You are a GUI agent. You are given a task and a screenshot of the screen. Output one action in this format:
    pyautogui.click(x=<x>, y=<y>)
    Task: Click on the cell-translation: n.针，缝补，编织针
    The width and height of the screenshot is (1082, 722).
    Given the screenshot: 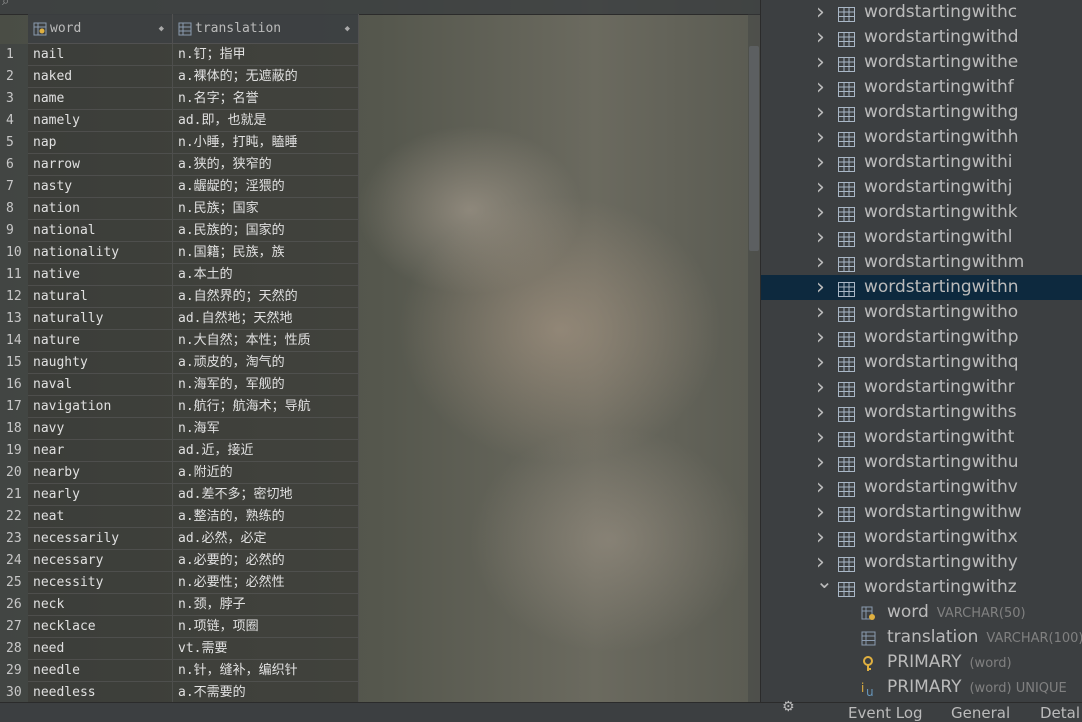 What is the action you would take?
    pyautogui.click(x=266, y=671)
    